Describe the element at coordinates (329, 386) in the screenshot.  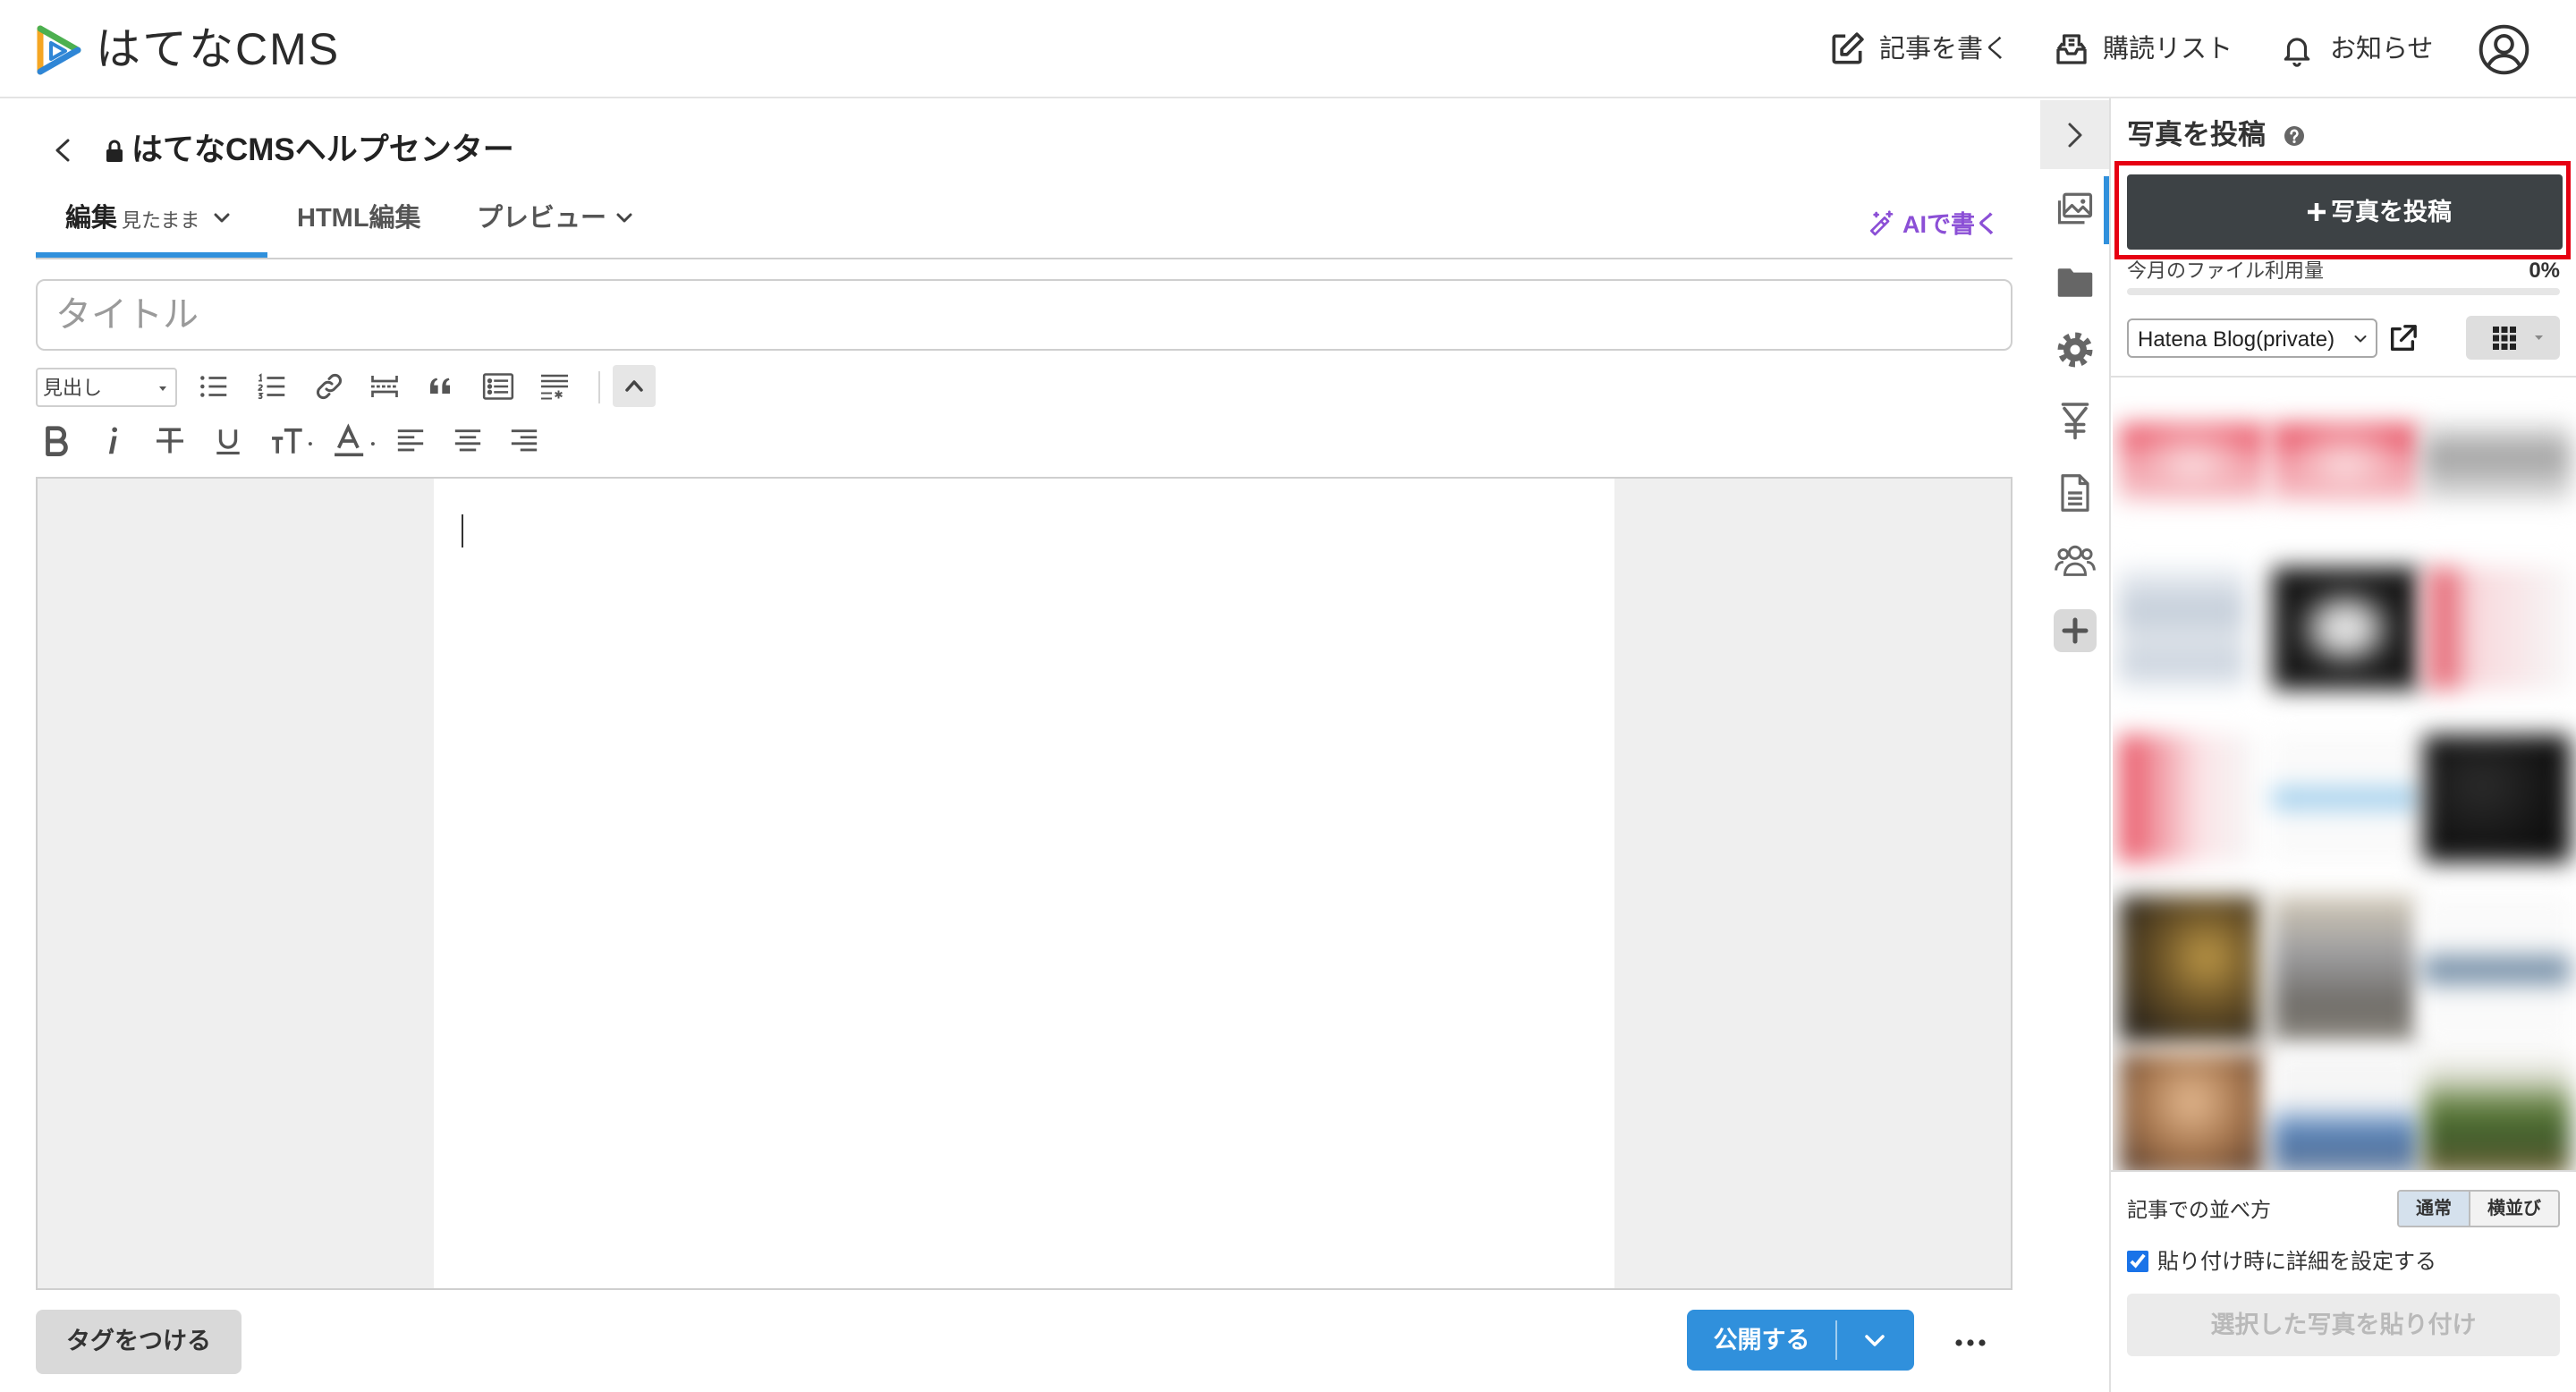
I see `link-icon` at that location.